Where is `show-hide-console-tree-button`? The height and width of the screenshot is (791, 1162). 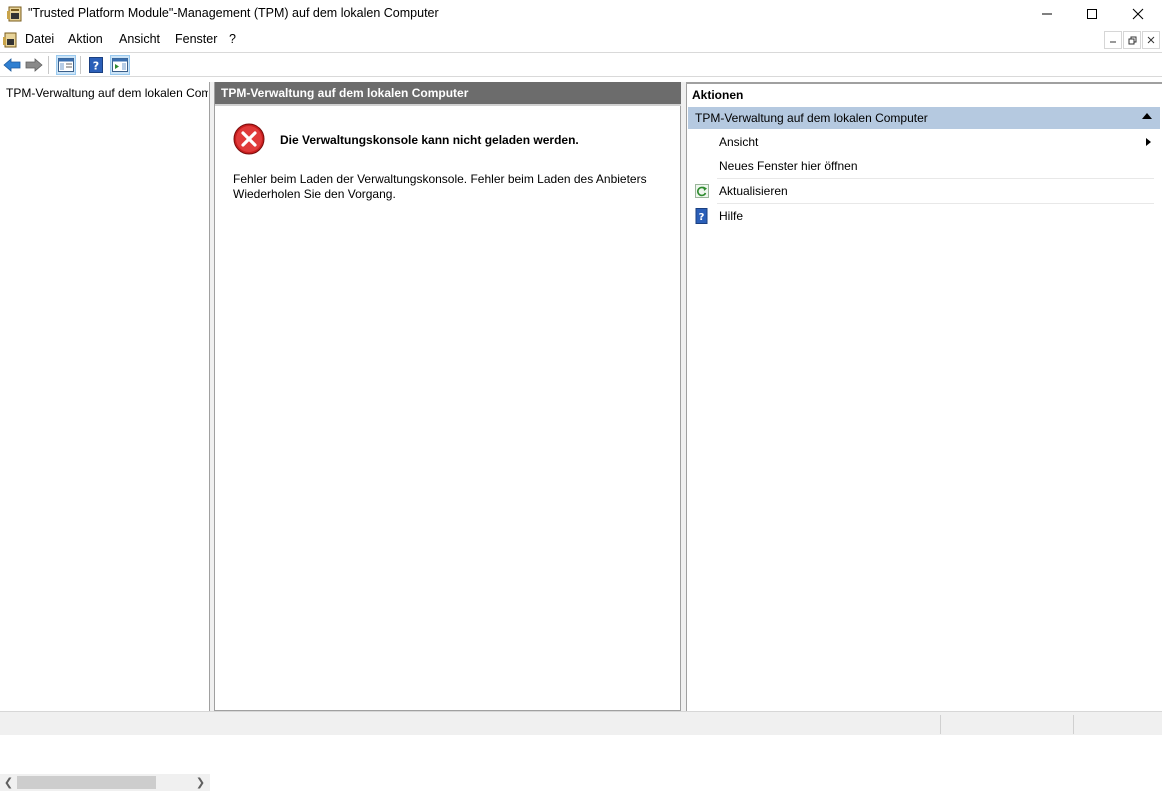
show-hide-console-tree-button is located at coordinates (66, 65).